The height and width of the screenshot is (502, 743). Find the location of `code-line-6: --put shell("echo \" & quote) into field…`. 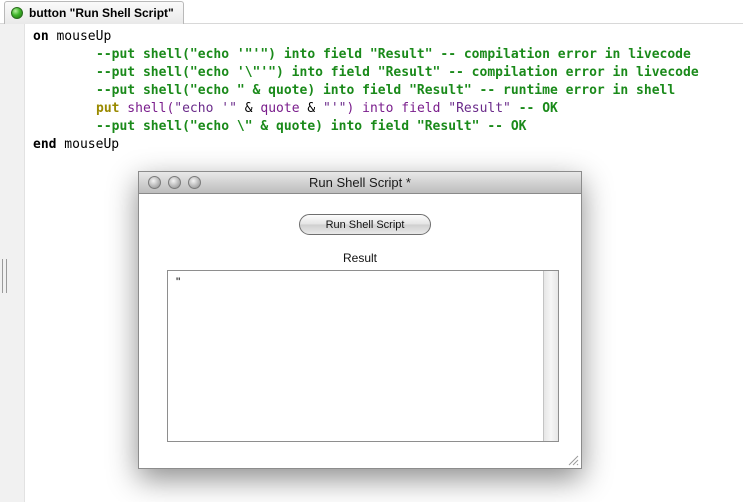

code-line-6: --put shell("echo \" & quote) into field… is located at coordinates (366, 127).